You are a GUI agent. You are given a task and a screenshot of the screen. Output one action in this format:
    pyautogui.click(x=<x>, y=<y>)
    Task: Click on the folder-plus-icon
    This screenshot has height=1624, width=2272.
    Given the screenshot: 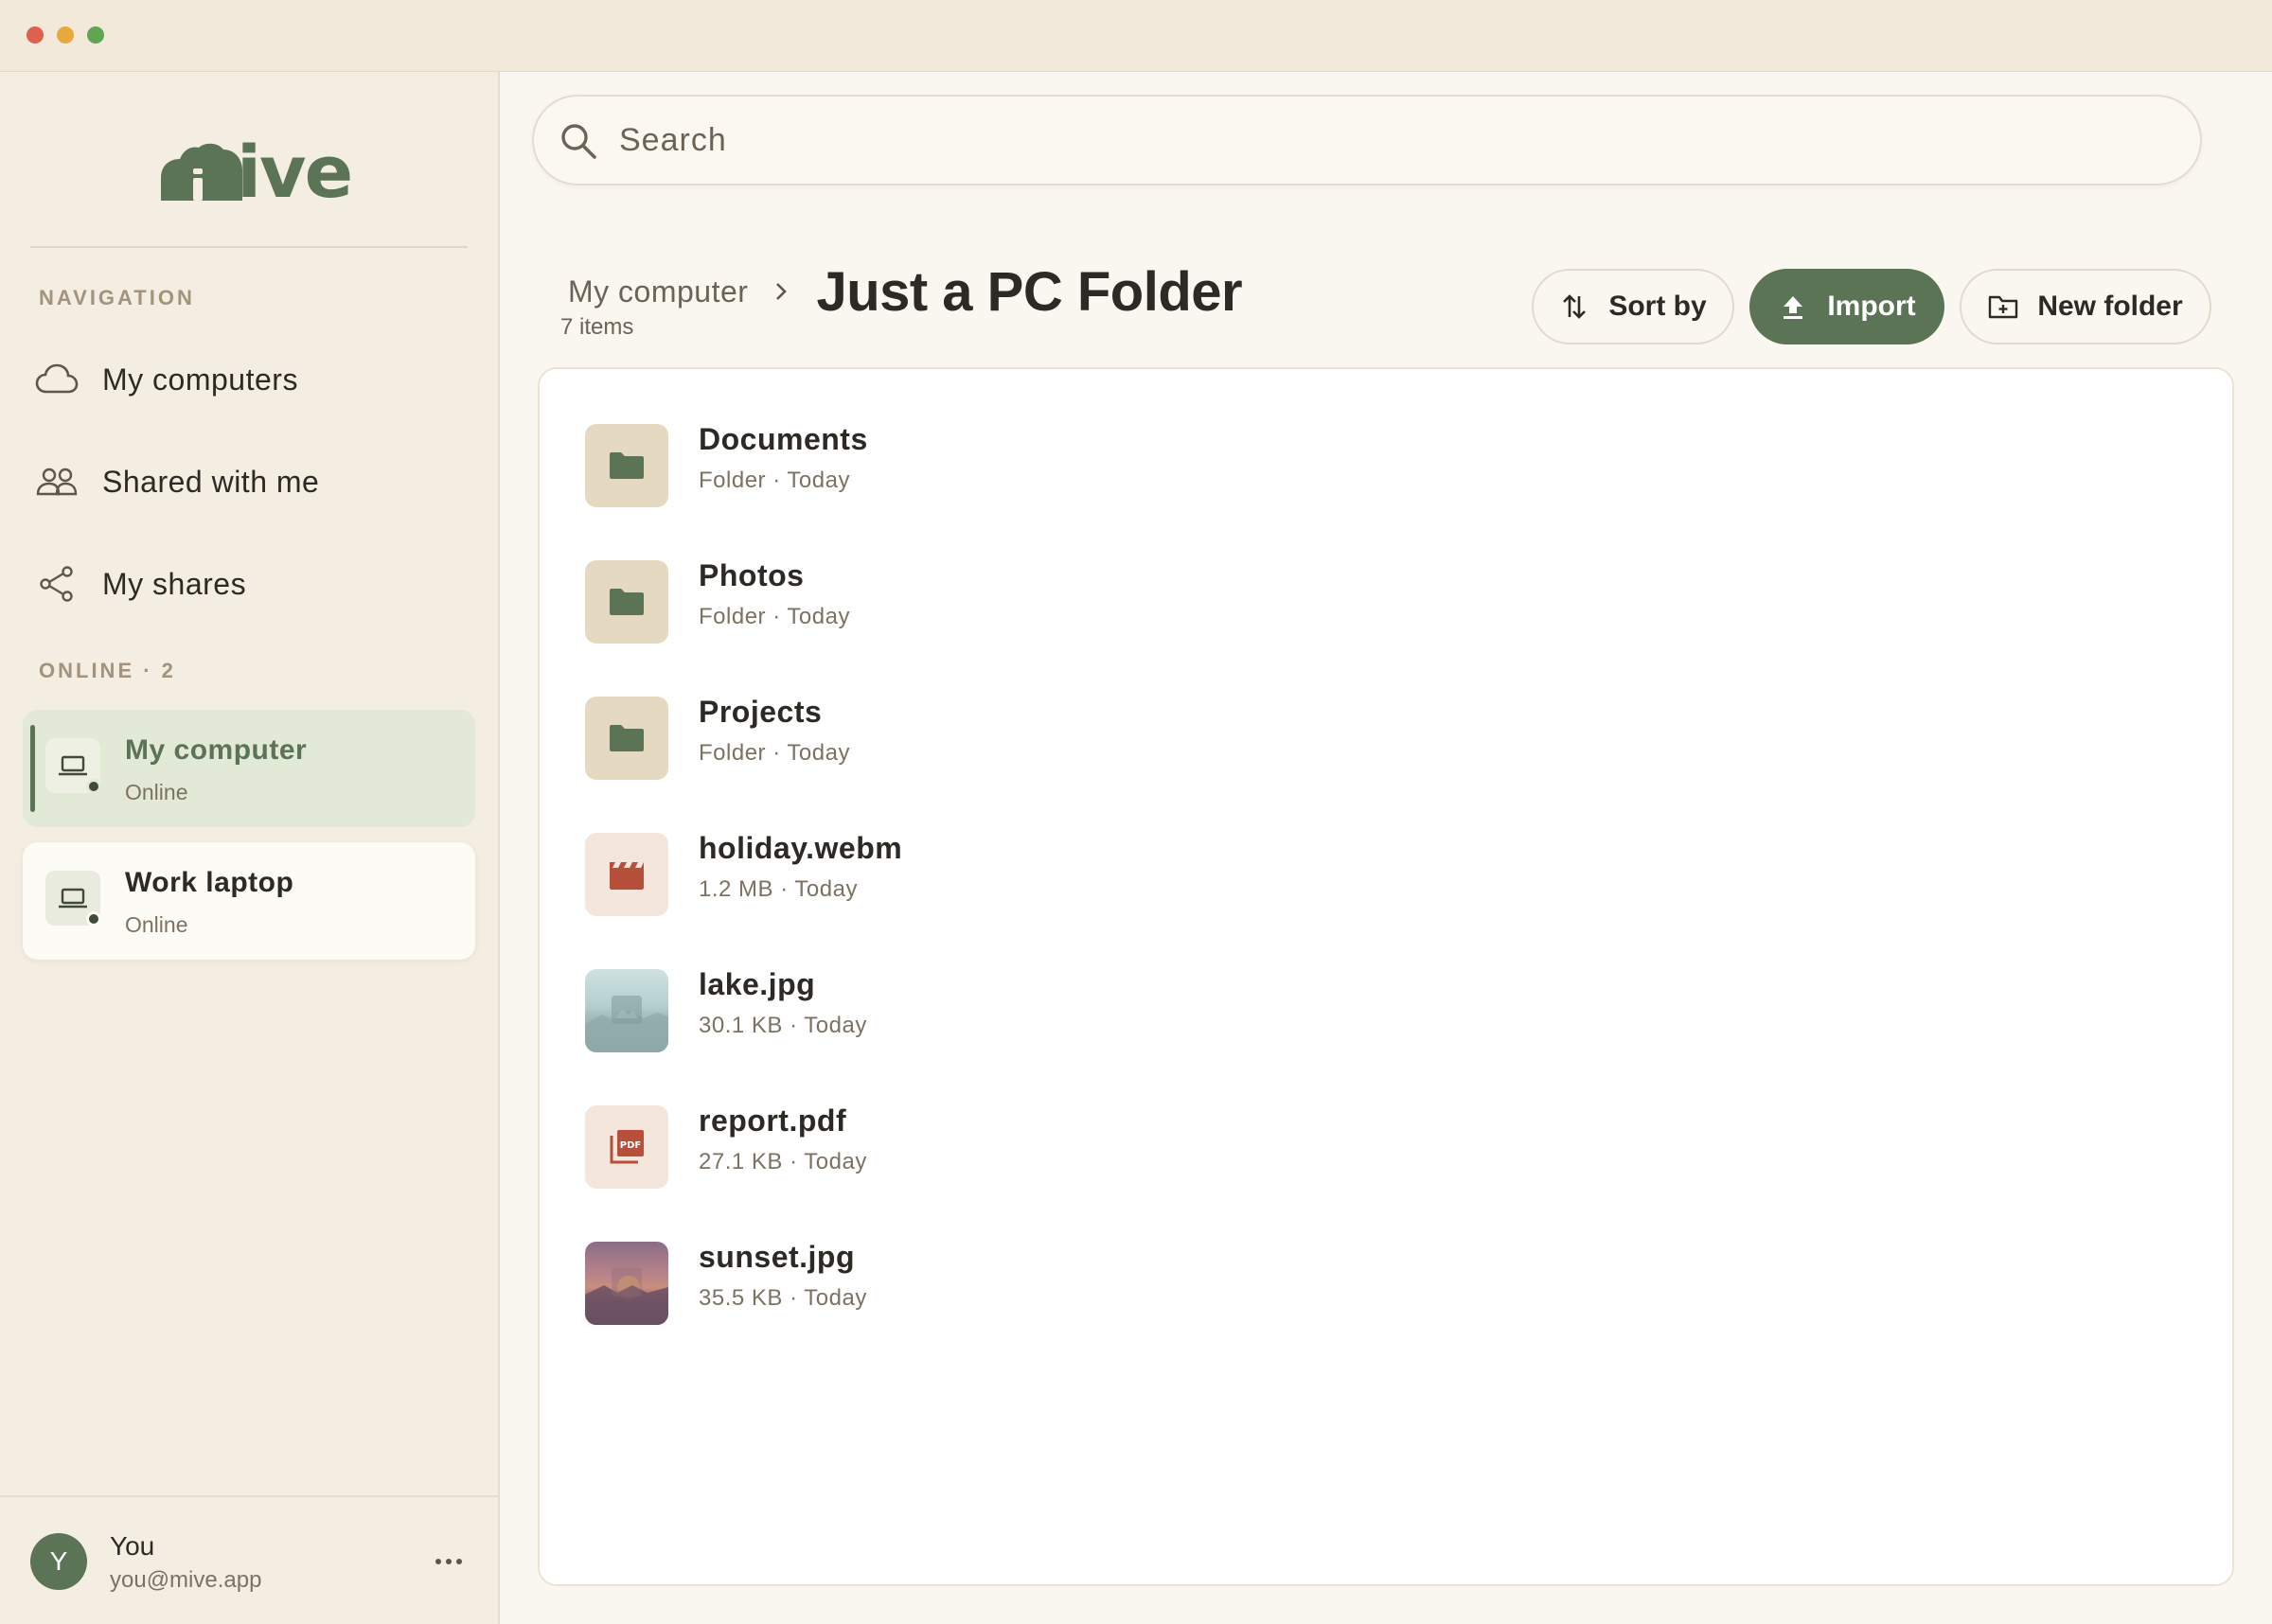 What is the action you would take?
    pyautogui.click(x=2003, y=306)
    